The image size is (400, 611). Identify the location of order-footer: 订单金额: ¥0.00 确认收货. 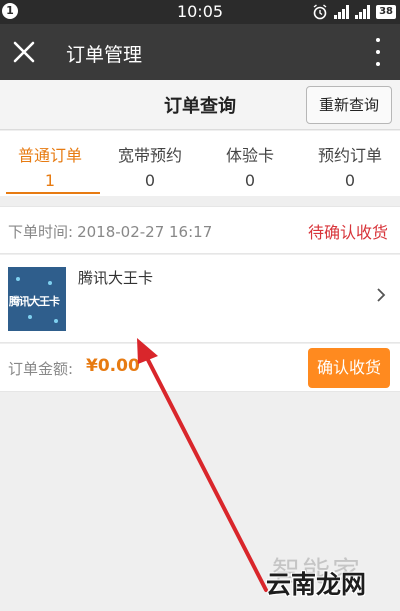
(200, 368).